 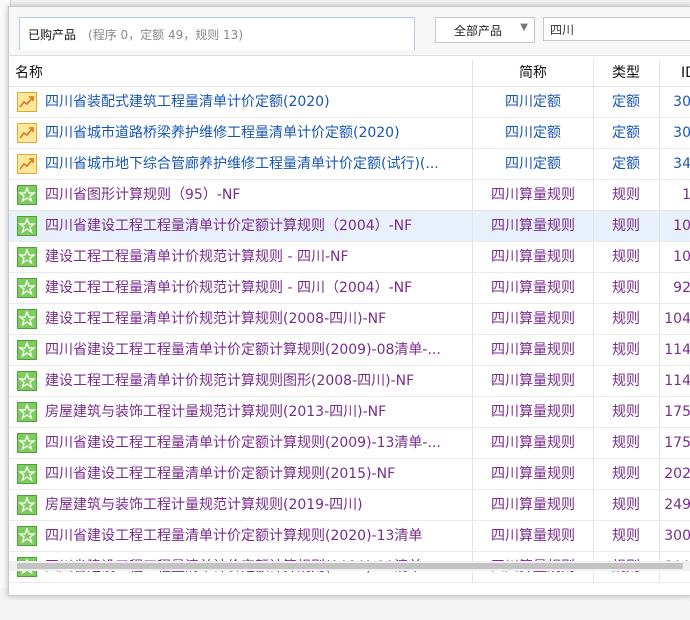 What do you see at coordinates (29, 73) in the screenshot?
I see `column-header-name: 名称` at bounding box center [29, 73].